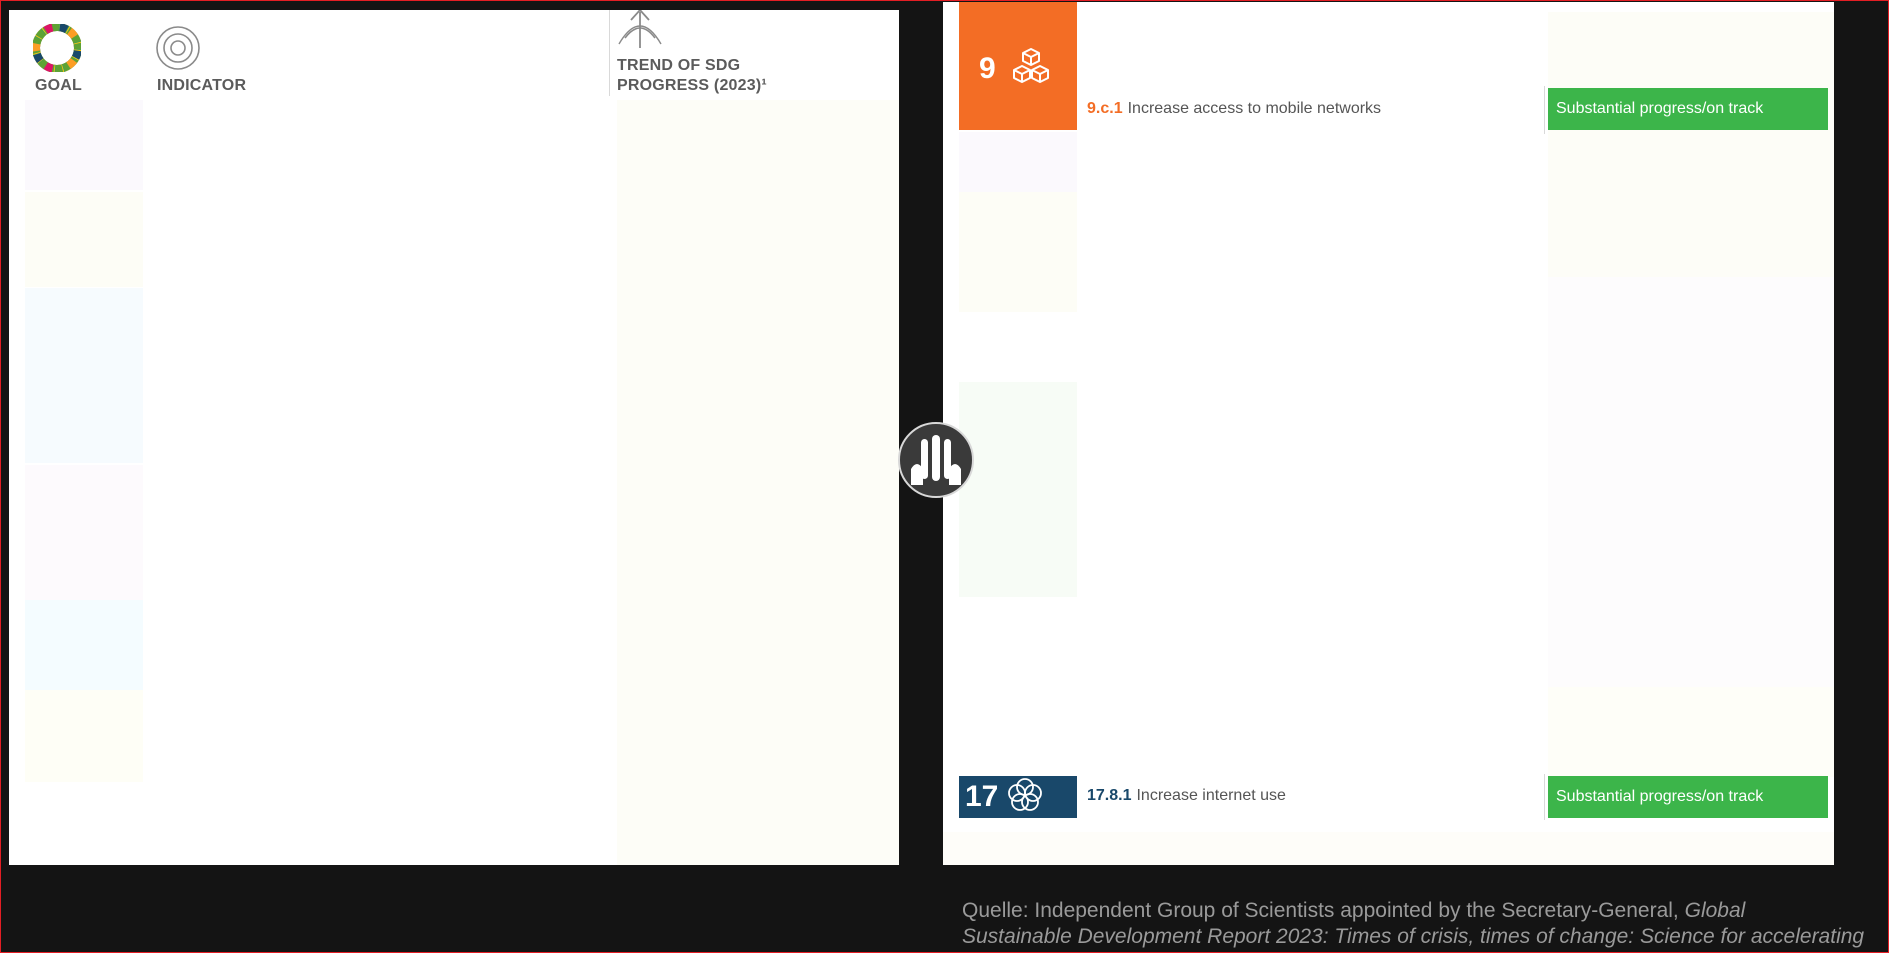 The width and height of the screenshot is (1889, 953). What do you see at coordinates (1388, 848) in the screenshot?
I see `faded-bottom-band` at bounding box center [1388, 848].